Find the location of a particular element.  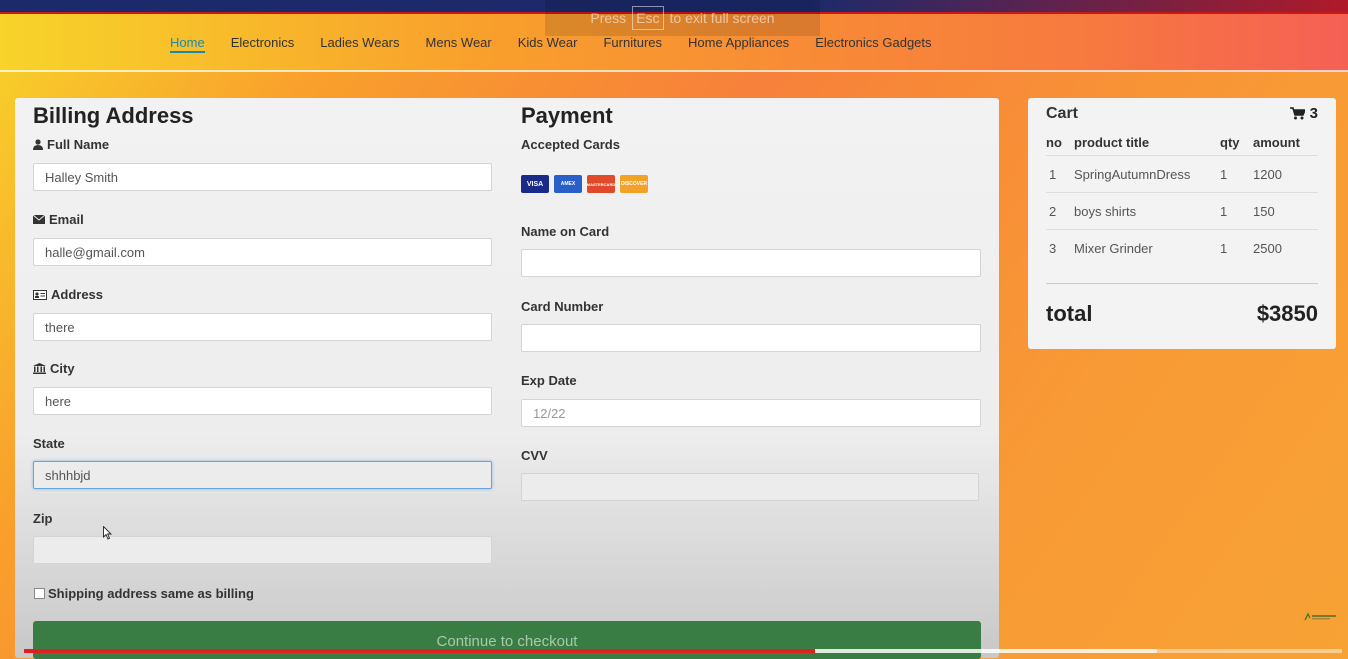

email-label: Email is located at coordinates (58, 219).